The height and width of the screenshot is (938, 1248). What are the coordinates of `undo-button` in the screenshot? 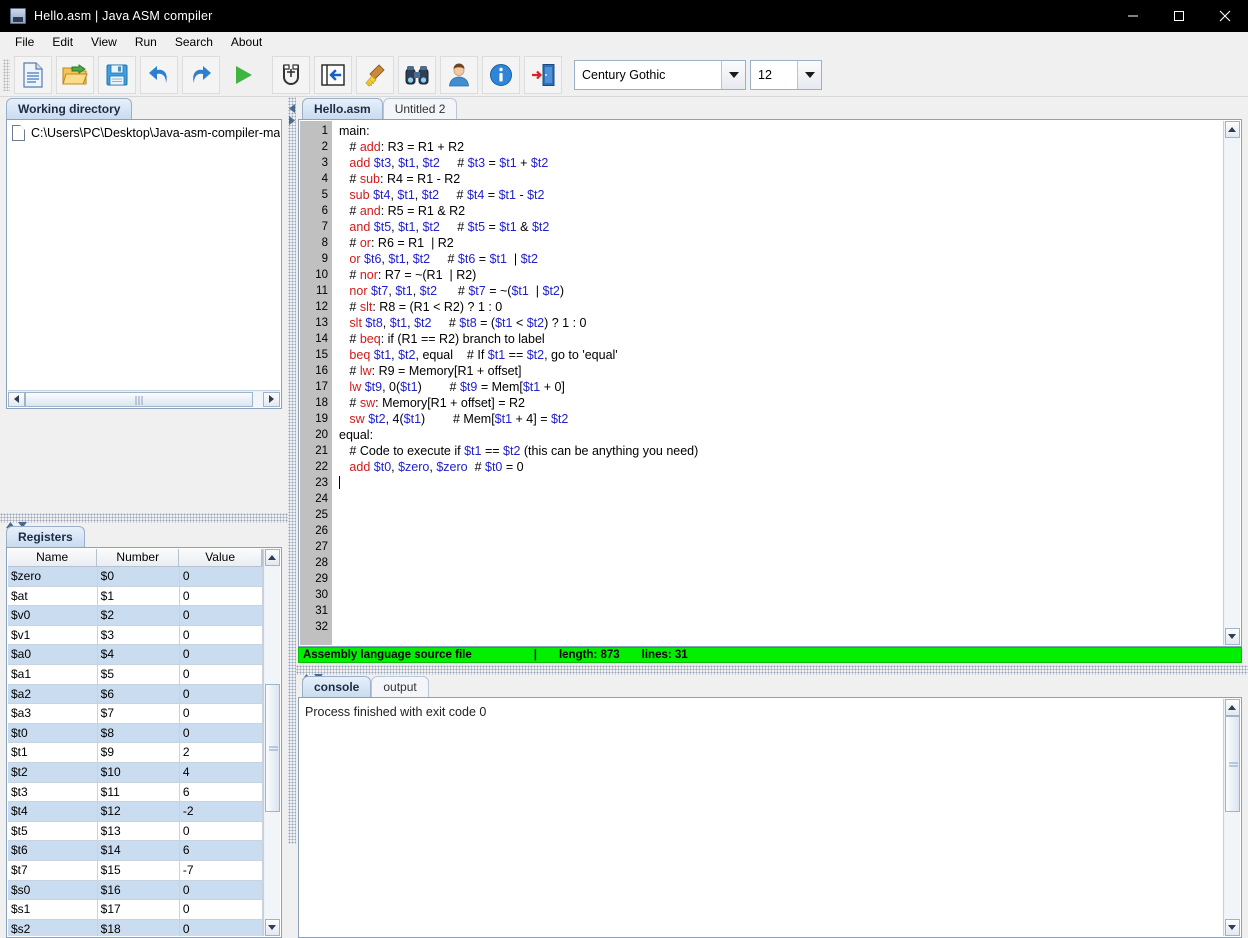 It's located at (159, 74).